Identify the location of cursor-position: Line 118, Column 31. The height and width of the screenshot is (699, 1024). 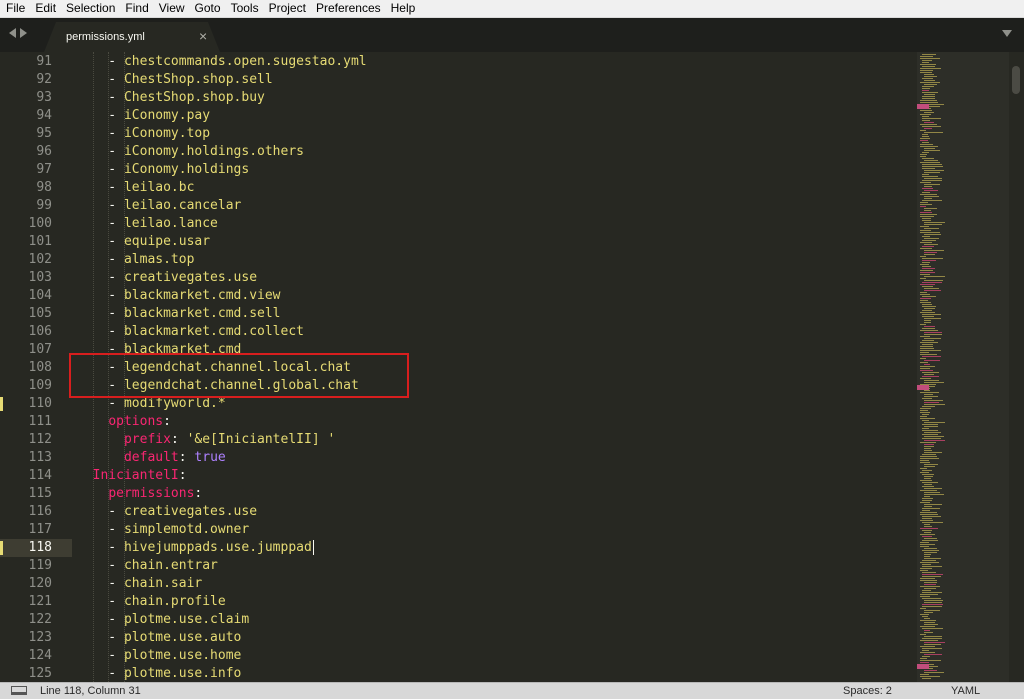
(90, 691).